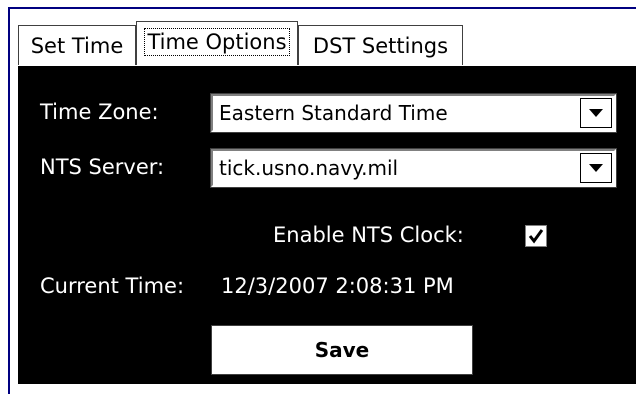 The height and width of the screenshot is (394, 636). I want to click on nts-server-value: tick.usno.navy.mil, so click(309, 168).